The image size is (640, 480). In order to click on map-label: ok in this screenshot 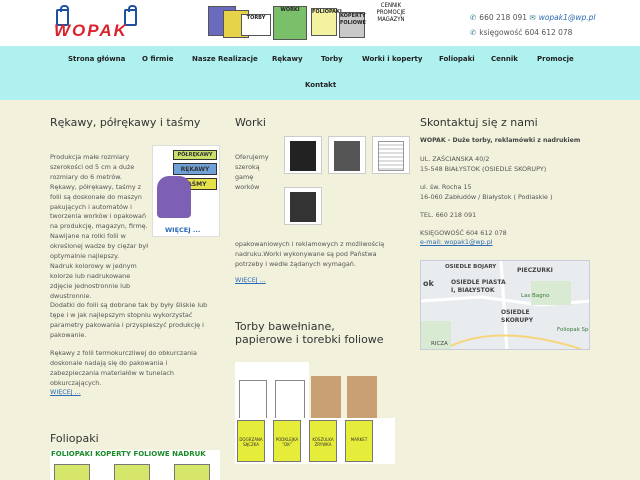, I will do `click(428, 283)`.